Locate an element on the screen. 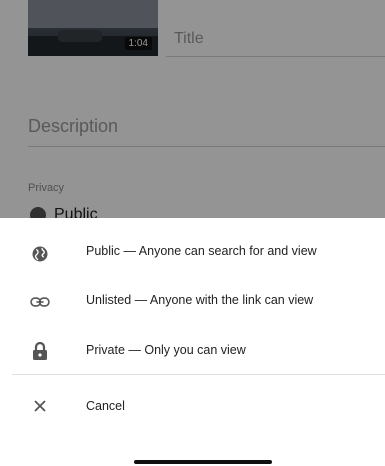 The image size is (385, 466). privacy-option-label: Unlisted — Anyone with the link can view is located at coordinates (200, 300).